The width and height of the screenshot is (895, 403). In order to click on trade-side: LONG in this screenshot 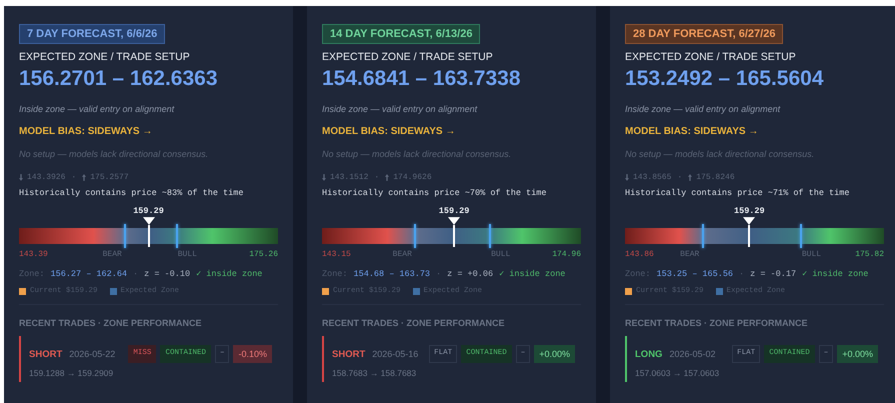, I will do `click(648, 354)`.